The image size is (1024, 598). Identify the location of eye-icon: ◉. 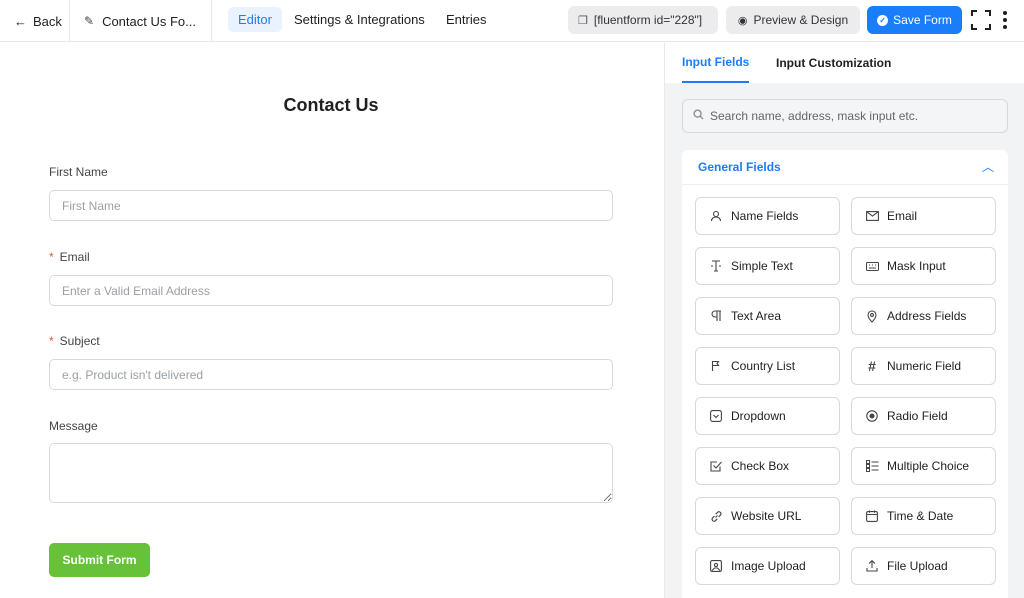
(742, 20).